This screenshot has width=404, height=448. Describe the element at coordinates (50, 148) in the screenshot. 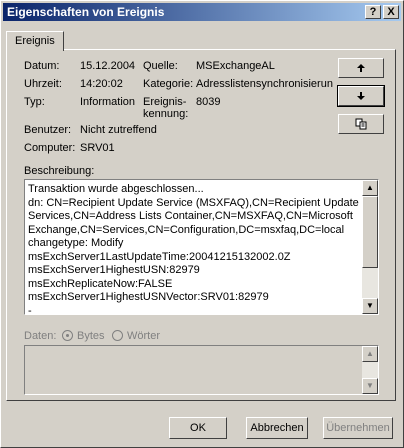

I see `computer-label: Computer:` at that location.